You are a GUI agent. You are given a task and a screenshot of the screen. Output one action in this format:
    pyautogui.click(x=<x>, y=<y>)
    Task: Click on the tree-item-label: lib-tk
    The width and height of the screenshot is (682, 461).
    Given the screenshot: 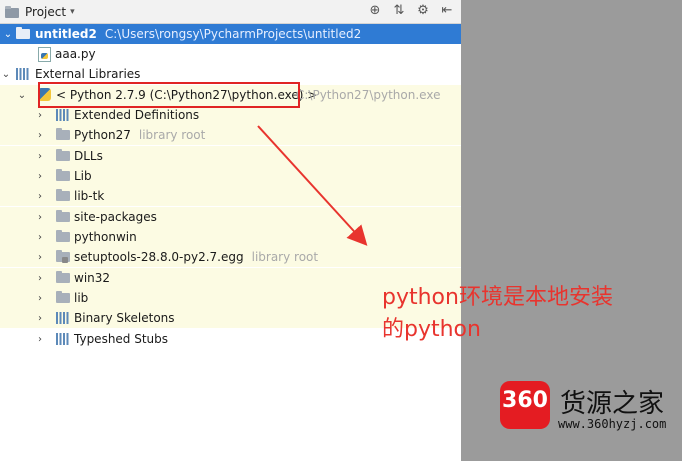 What is the action you would take?
    pyautogui.click(x=89, y=196)
    